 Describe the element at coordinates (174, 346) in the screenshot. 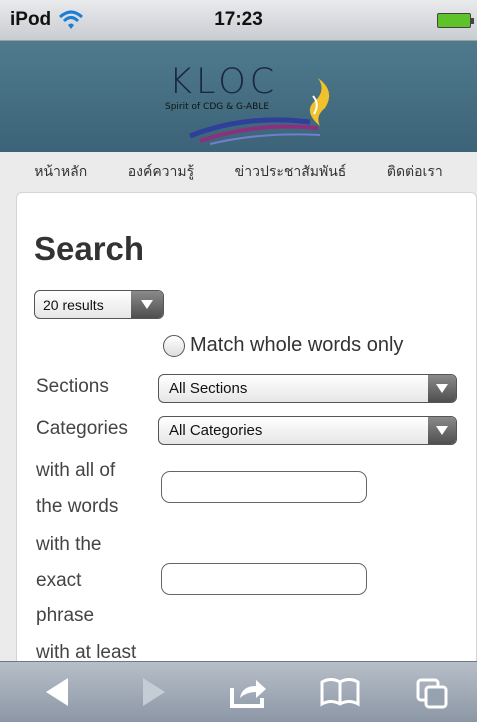

I see `match-whole-words-checkbox` at that location.